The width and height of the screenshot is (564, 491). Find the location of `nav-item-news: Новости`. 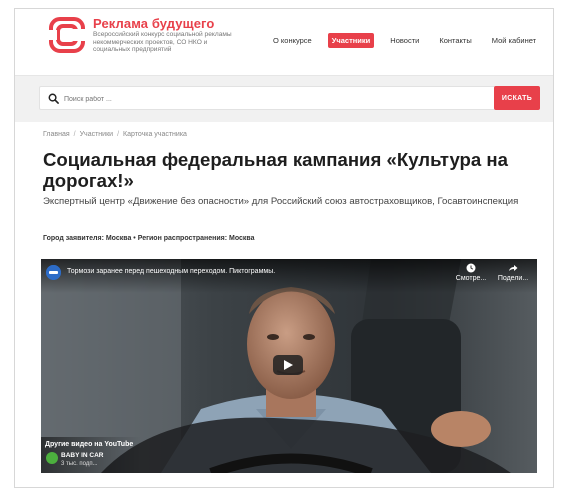

nav-item-news: Новости is located at coordinates (404, 40).